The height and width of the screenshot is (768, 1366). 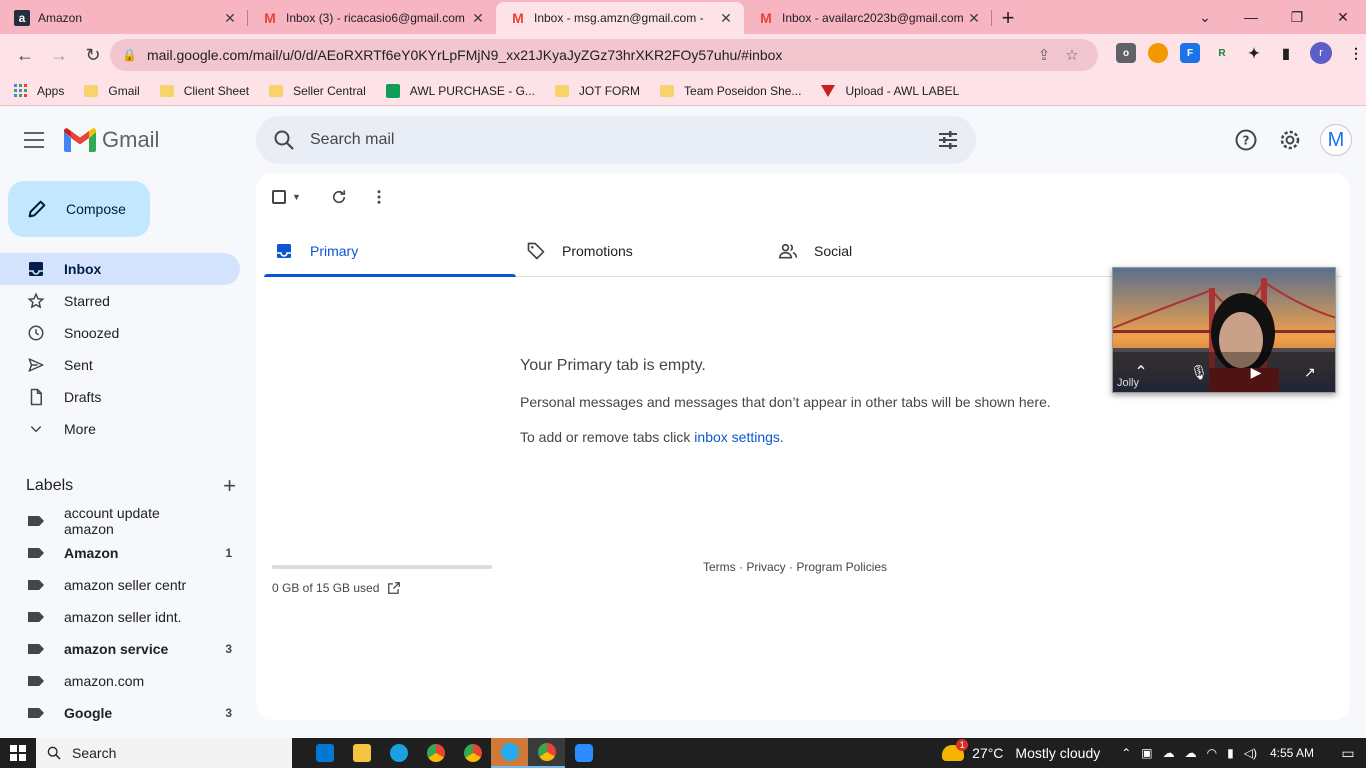 I want to click on clock: 4:55 AM, so click(x=1292, y=753).